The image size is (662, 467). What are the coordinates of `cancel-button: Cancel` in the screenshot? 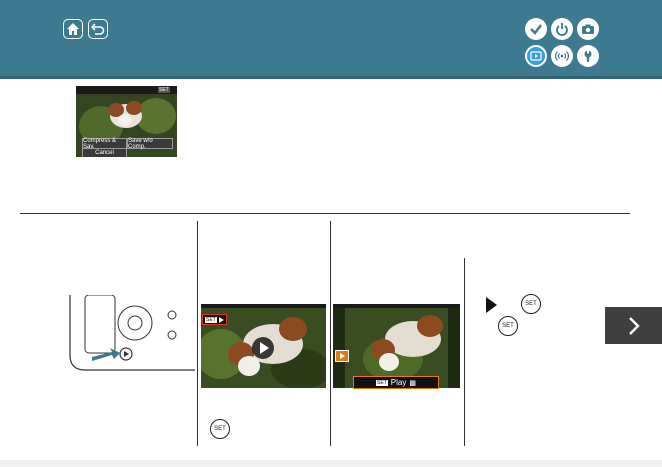 It's located at (104, 152).